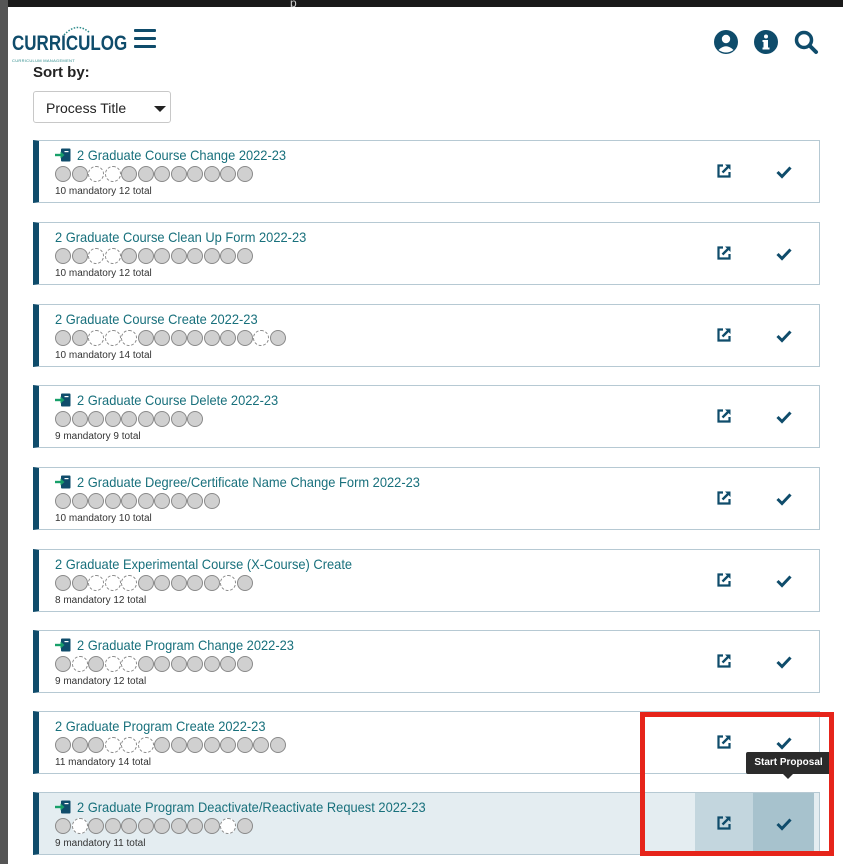  I want to click on hamburger-menu-icon, so click(145, 39).